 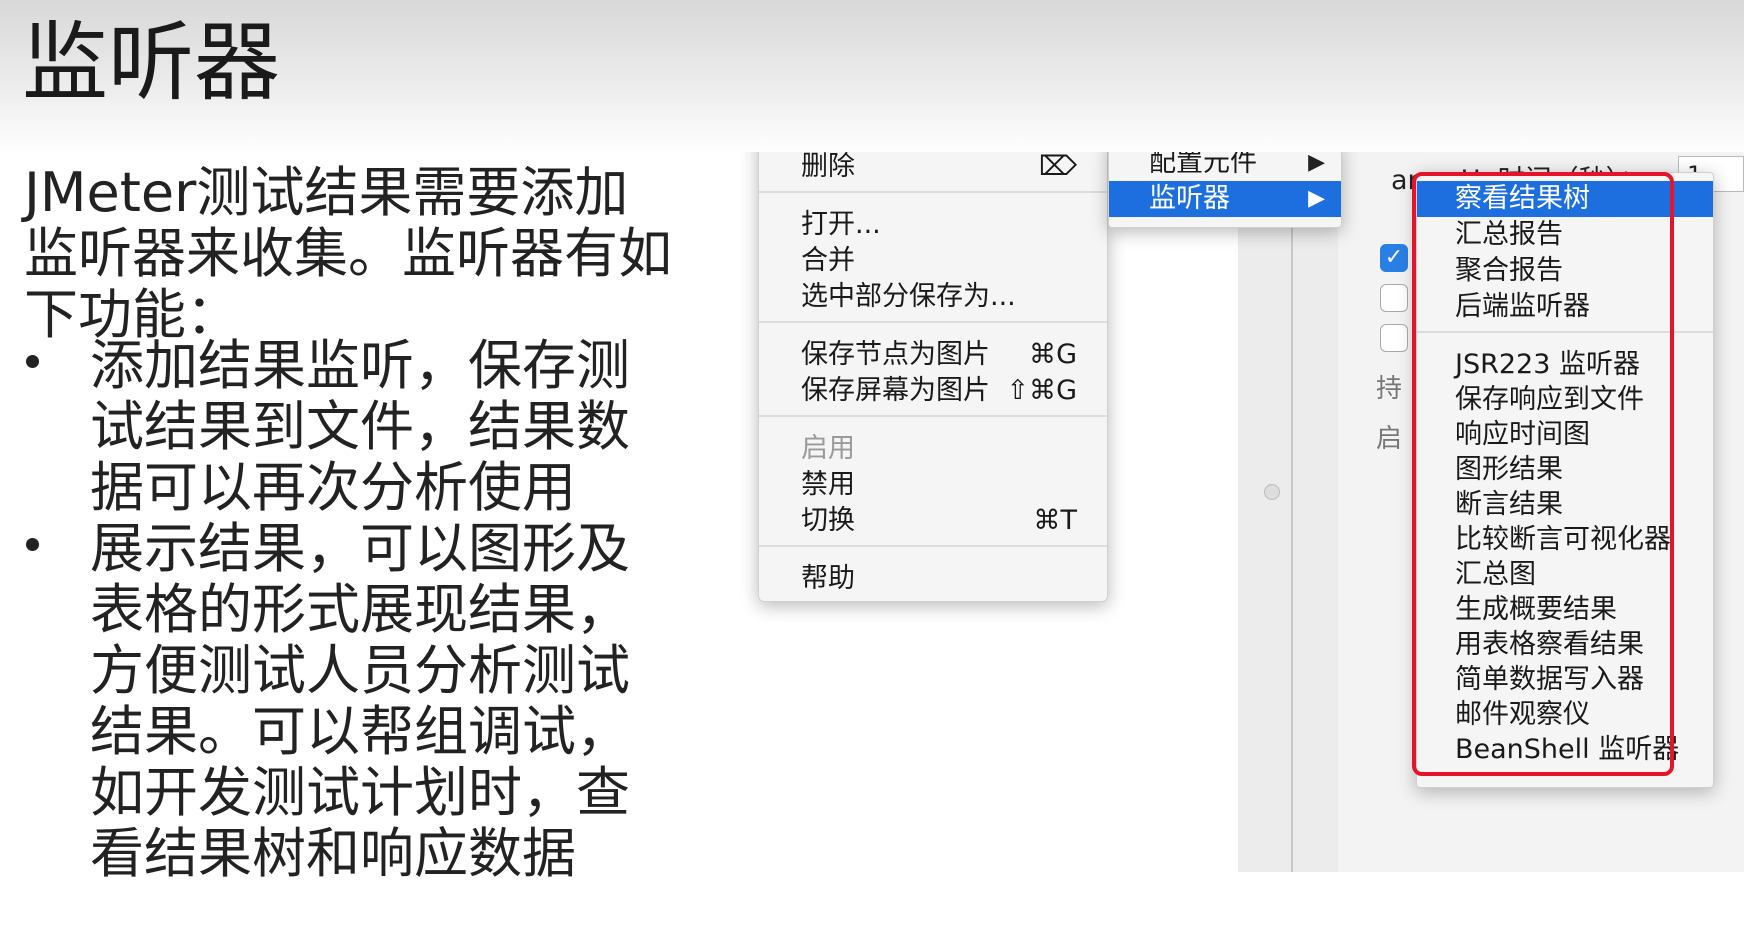 I want to click on intro-text: JMeter测试结果需要添加监听器来收集。监听器有如下功能：, so click(x=348, y=253).